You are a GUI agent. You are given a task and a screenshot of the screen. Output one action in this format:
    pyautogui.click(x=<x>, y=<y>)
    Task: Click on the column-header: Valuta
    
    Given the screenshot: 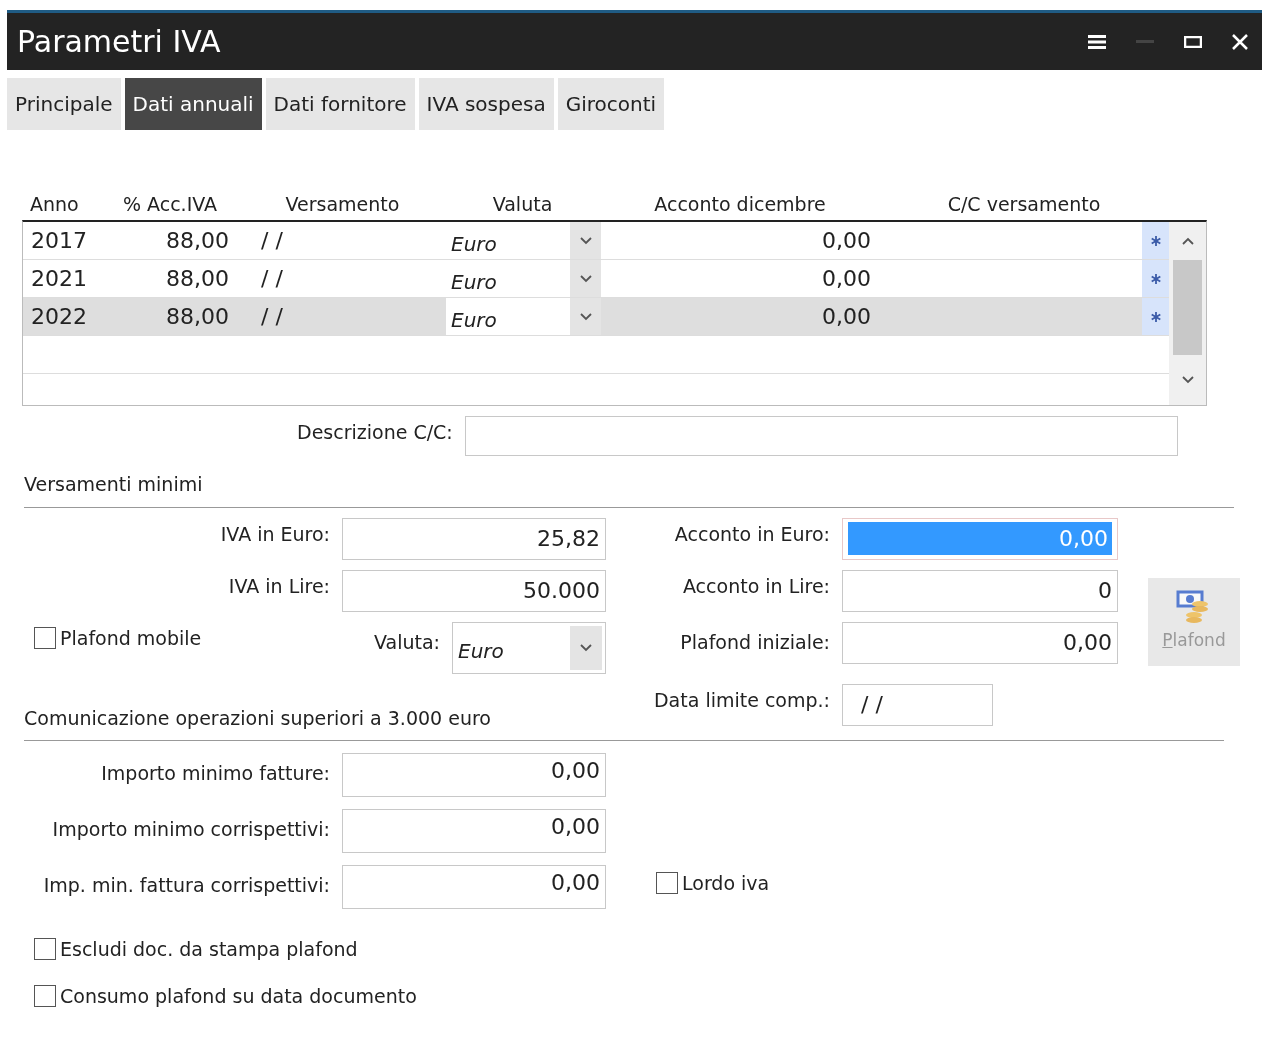 What is the action you would take?
    pyautogui.click(x=522, y=204)
    